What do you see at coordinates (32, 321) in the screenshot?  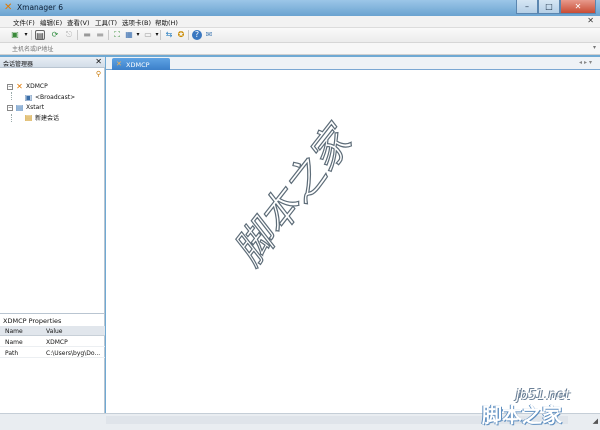 I see `properties-title: XDMCP Properties` at bounding box center [32, 321].